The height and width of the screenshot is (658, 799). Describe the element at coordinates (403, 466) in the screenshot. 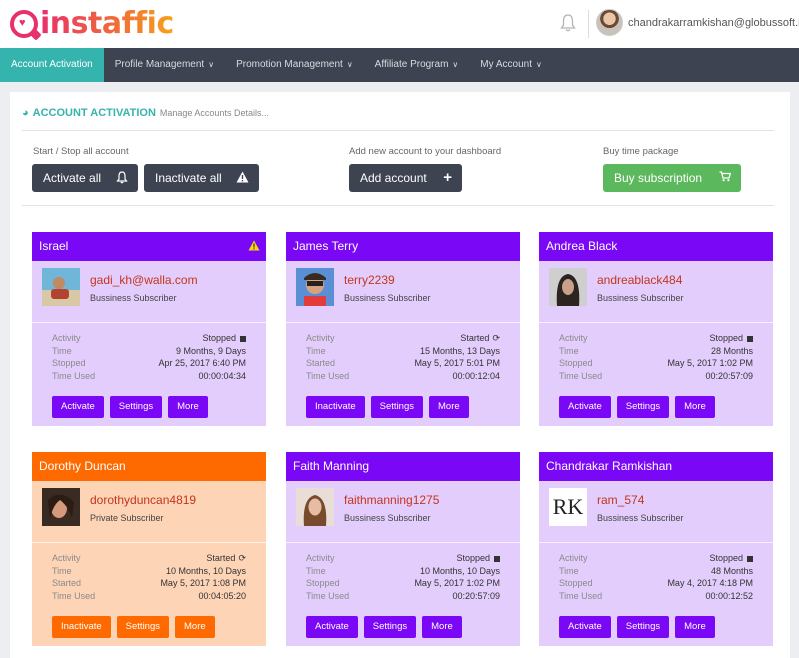

I see `account-card-header: Faith Manning` at that location.